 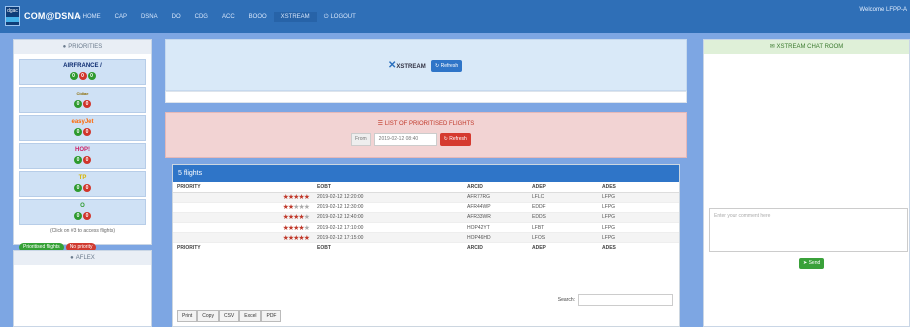 What do you see at coordinates (563, 207) in the screenshot?
I see `cell-adep: EDDF` at bounding box center [563, 207].